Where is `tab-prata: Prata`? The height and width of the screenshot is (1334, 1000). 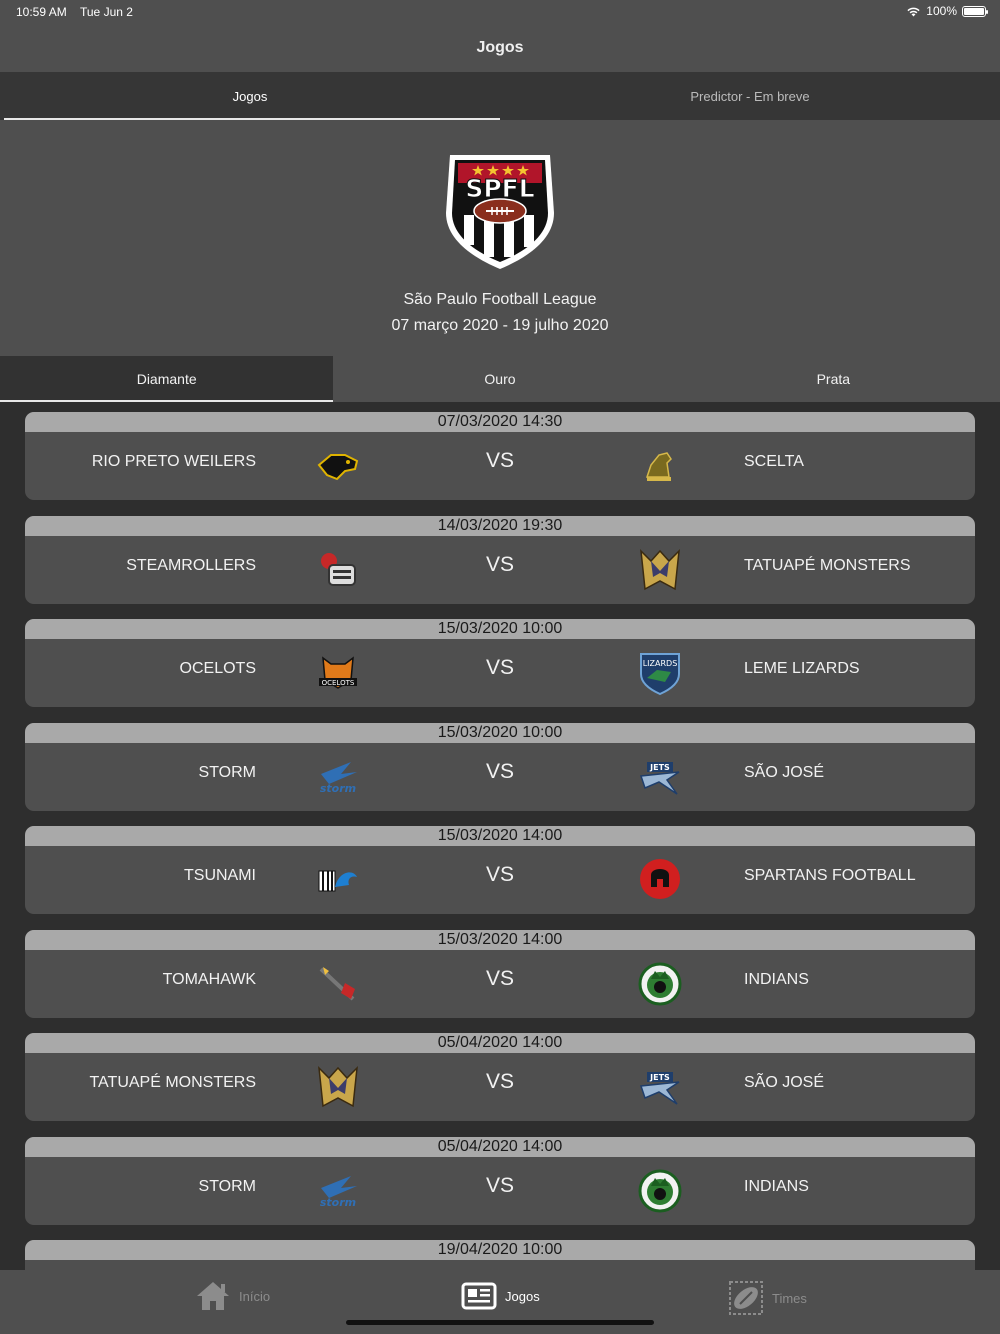 tab-prata: Prata is located at coordinates (833, 379).